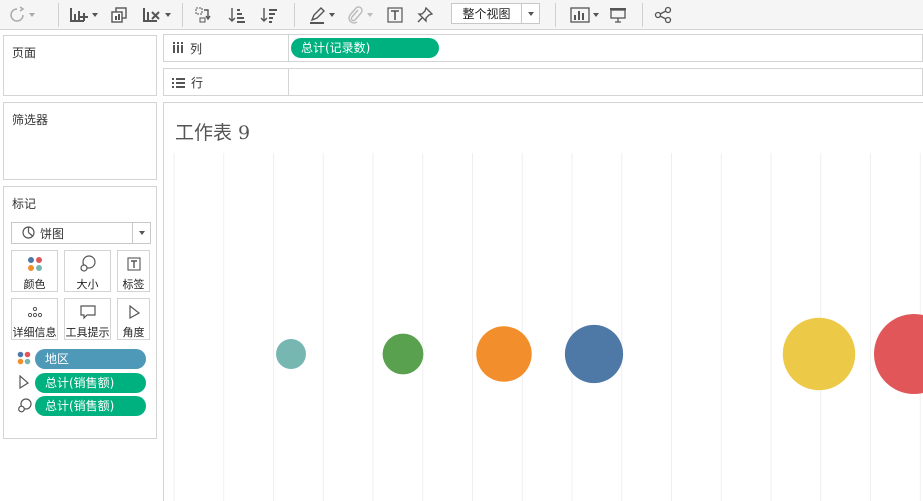 The height and width of the screenshot is (501, 923). I want to click on angle-button-label: 角度, so click(133, 332).